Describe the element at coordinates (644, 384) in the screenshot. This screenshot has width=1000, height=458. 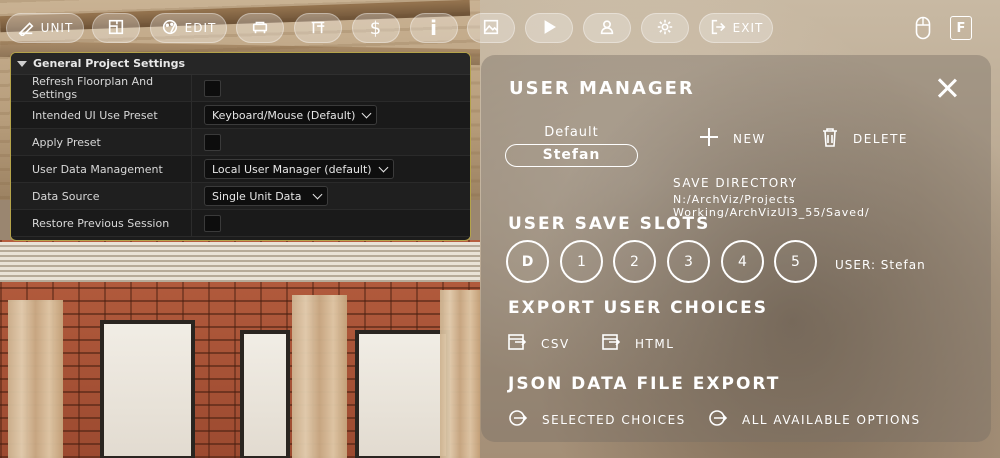
I see `json-data-file-export-heading: JSON DATA FILE EXPORT` at that location.